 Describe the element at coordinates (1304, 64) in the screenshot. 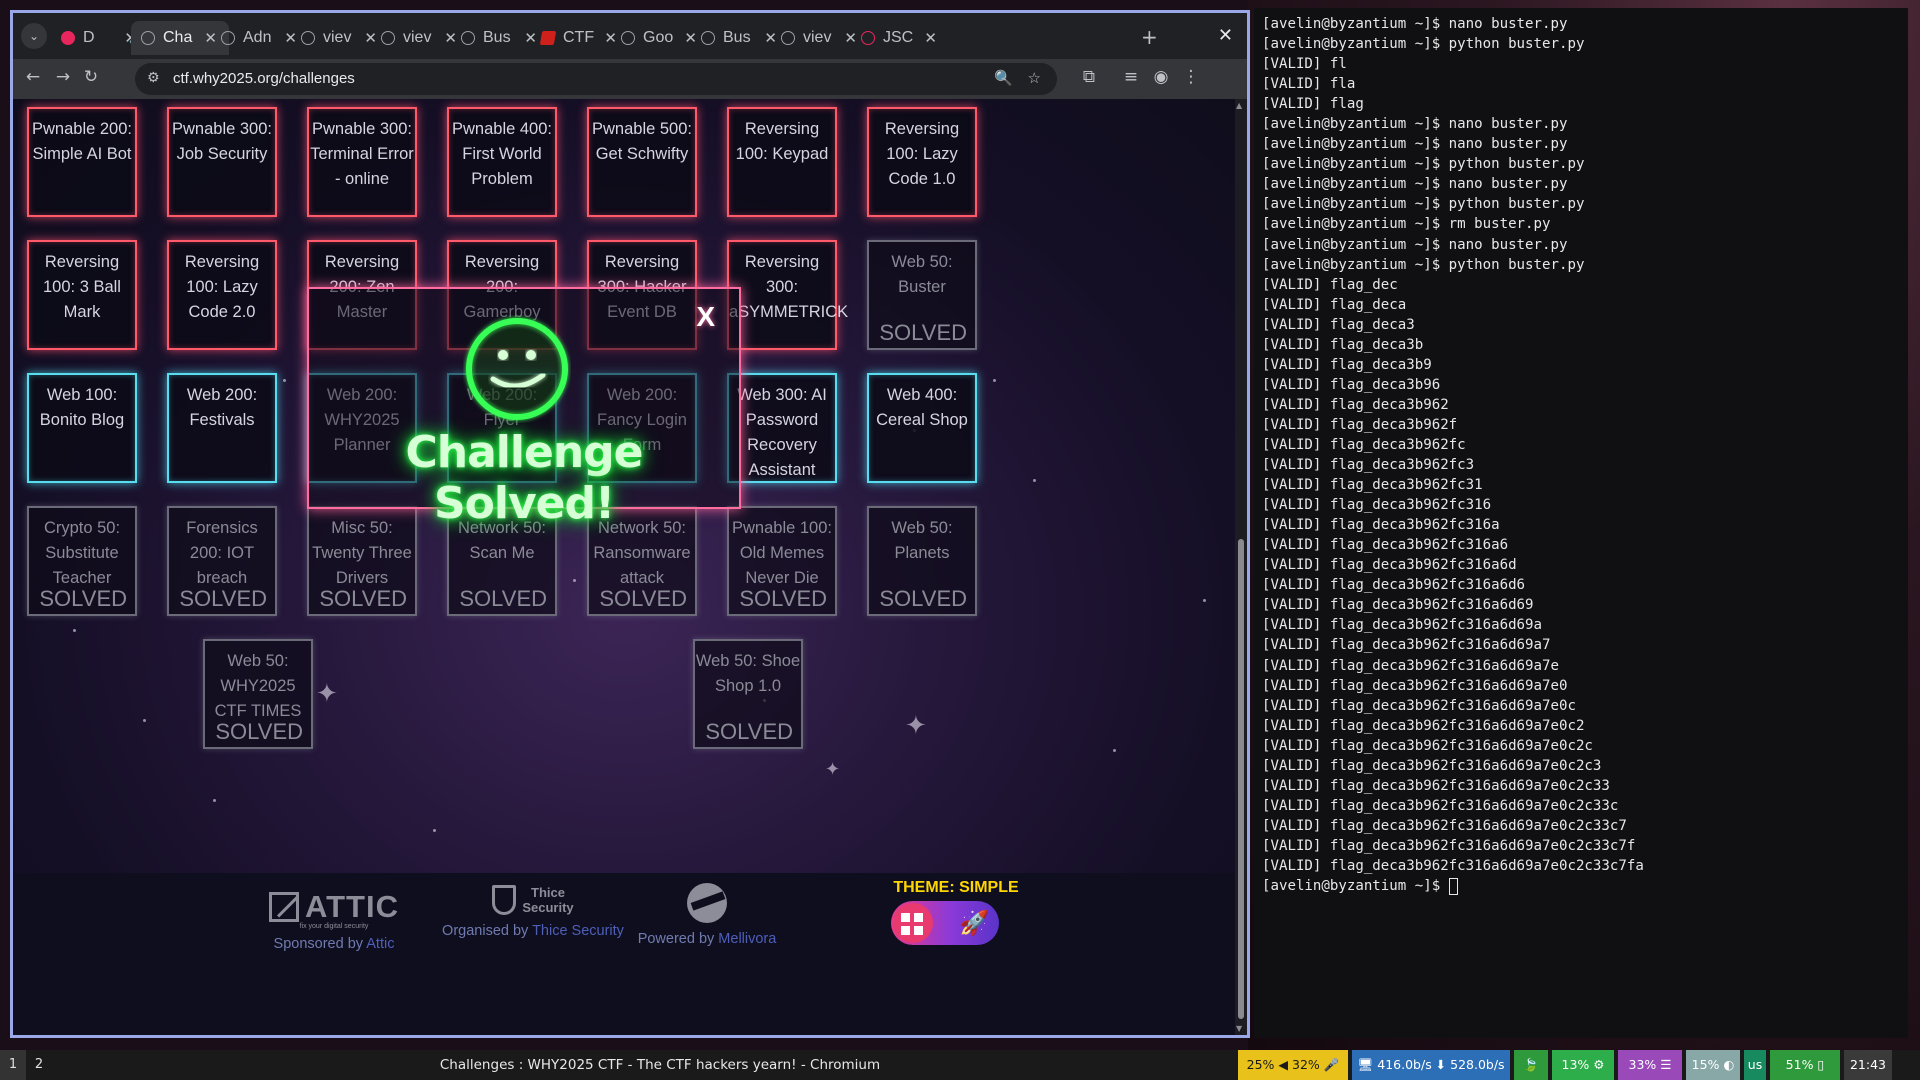

I see `terminal-line: [VALID] fl` at that location.